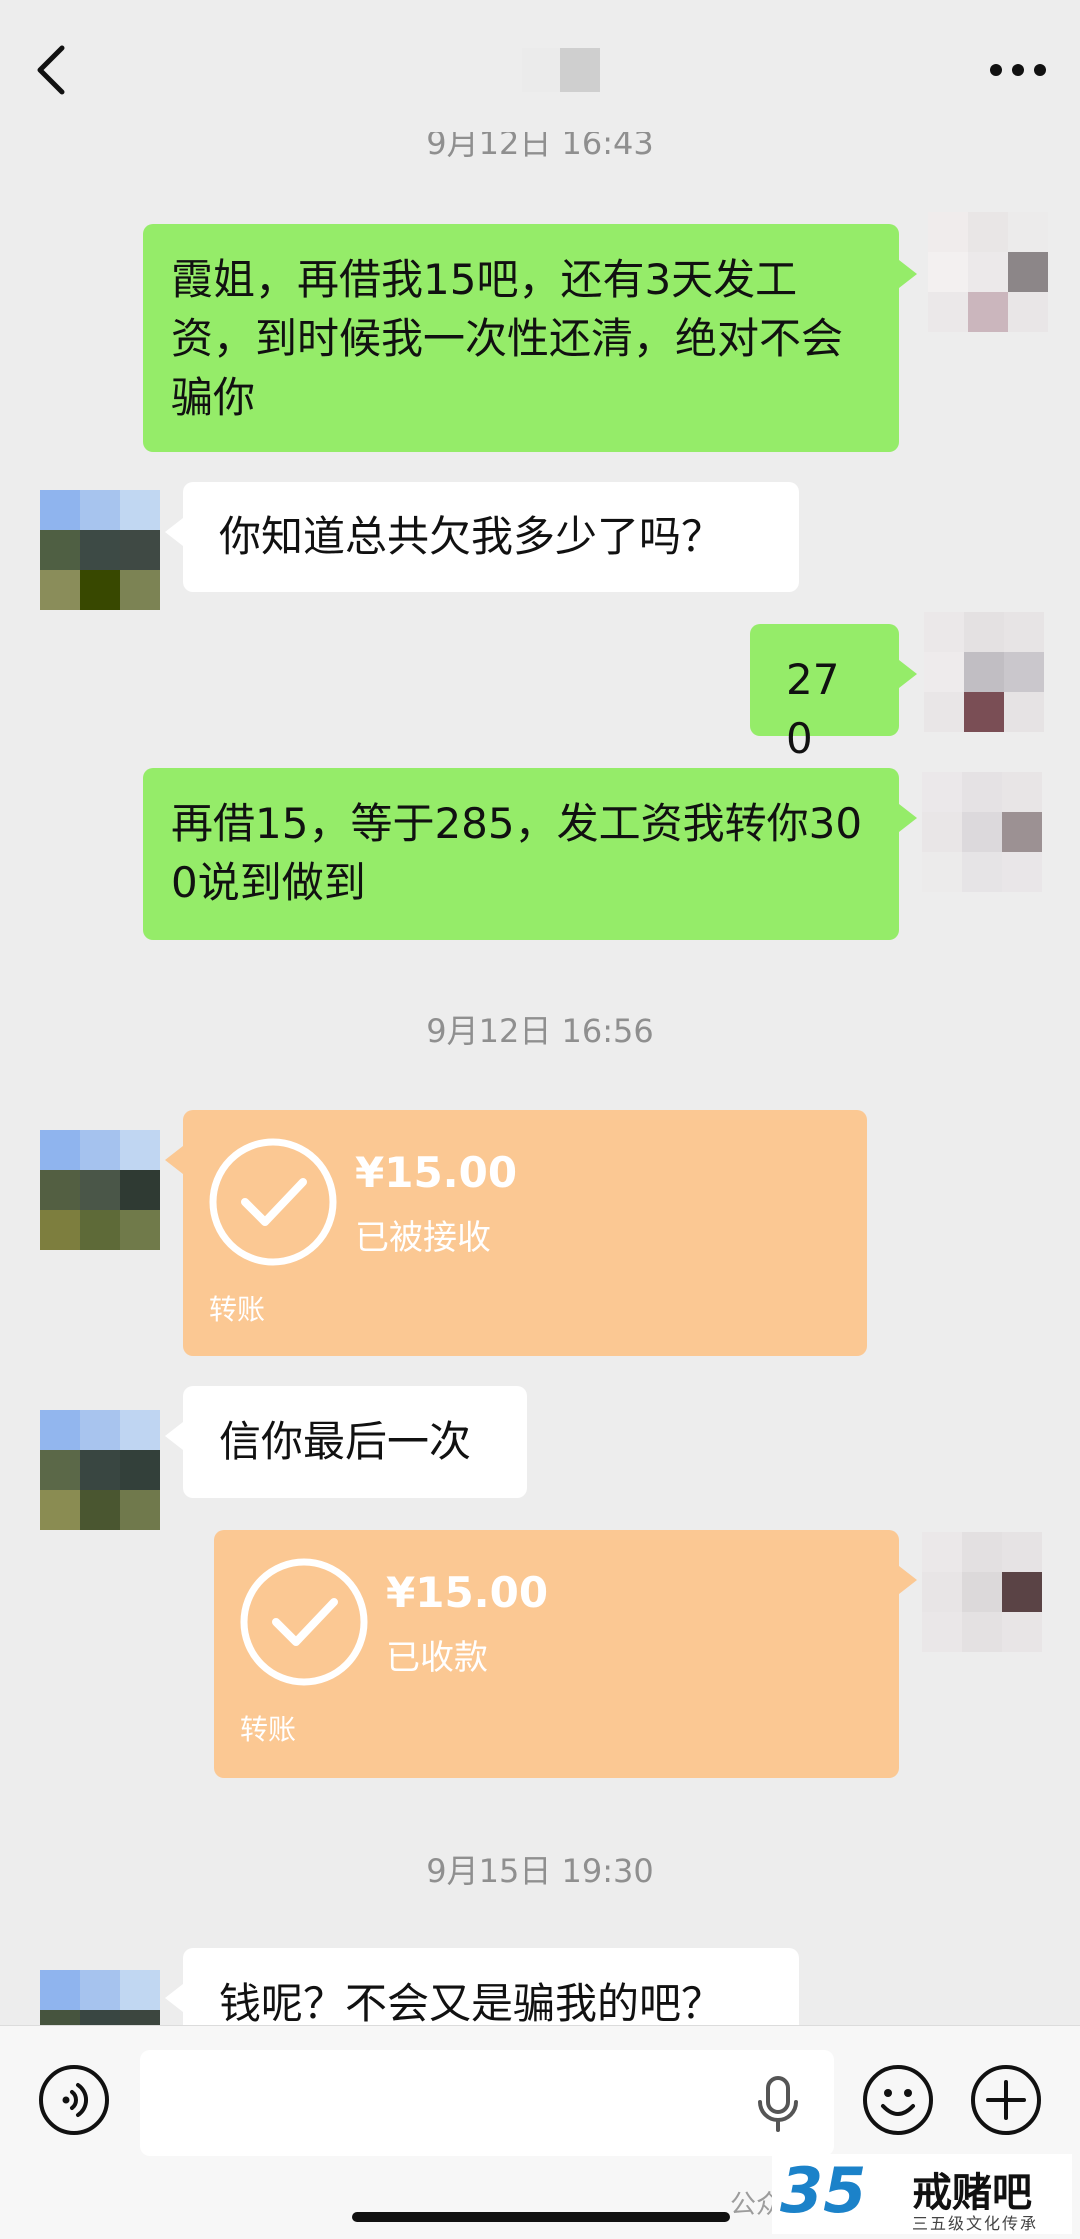 The width and height of the screenshot is (1080, 2239). Describe the element at coordinates (922, 2194) in the screenshot. I see `watermark-logo: 35 戒赌吧 三五级文化传承` at that location.